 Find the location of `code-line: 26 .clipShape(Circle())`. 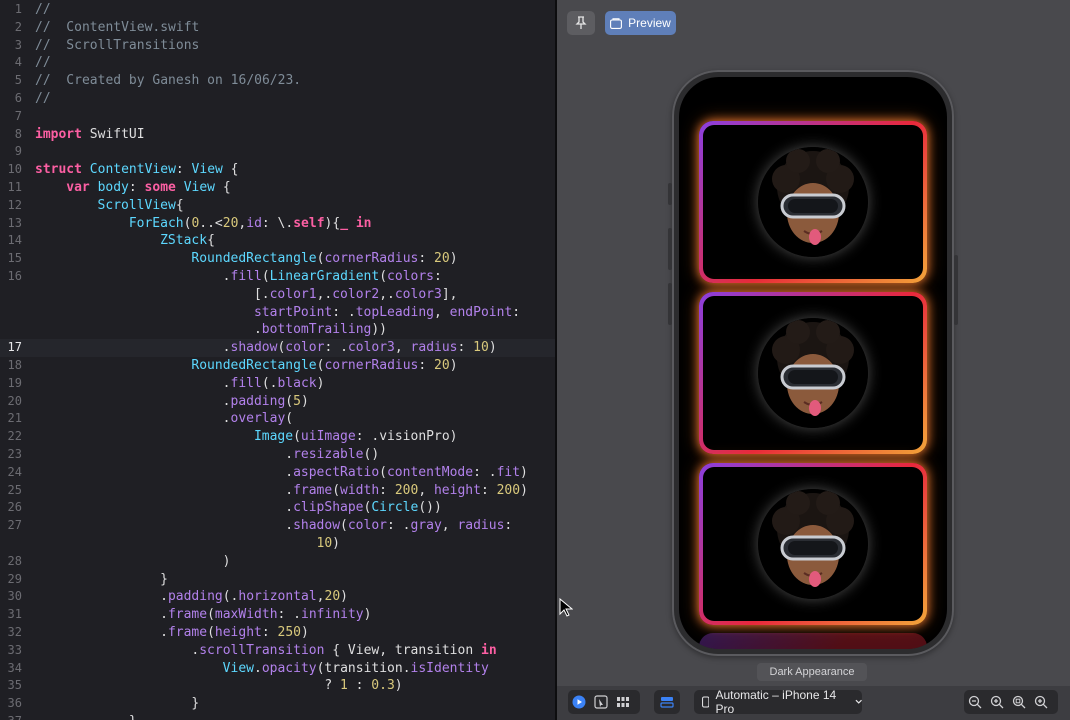

code-line: 26 .clipShape(Circle()) is located at coordinates (277, 508).